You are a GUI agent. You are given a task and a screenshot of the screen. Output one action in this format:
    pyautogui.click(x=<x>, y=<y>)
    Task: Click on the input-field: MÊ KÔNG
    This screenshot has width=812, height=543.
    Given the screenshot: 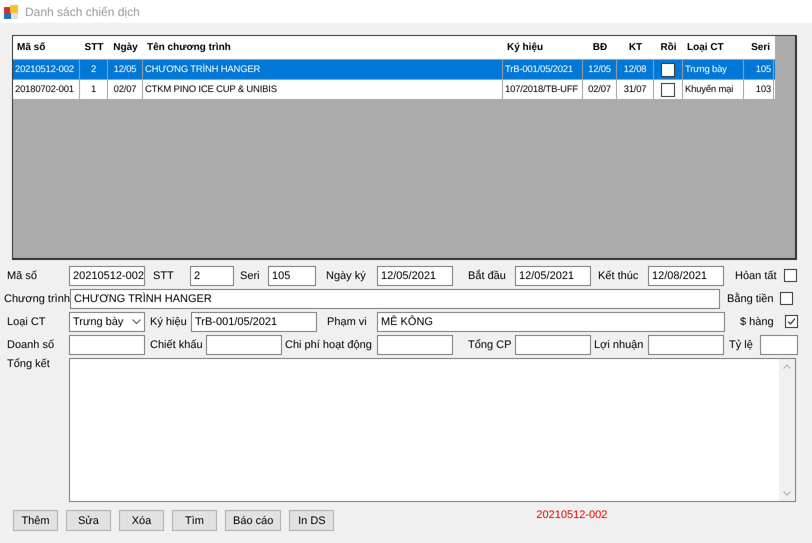 What is the action you would take?
    pyautogui.click(x=551, y=322)
    